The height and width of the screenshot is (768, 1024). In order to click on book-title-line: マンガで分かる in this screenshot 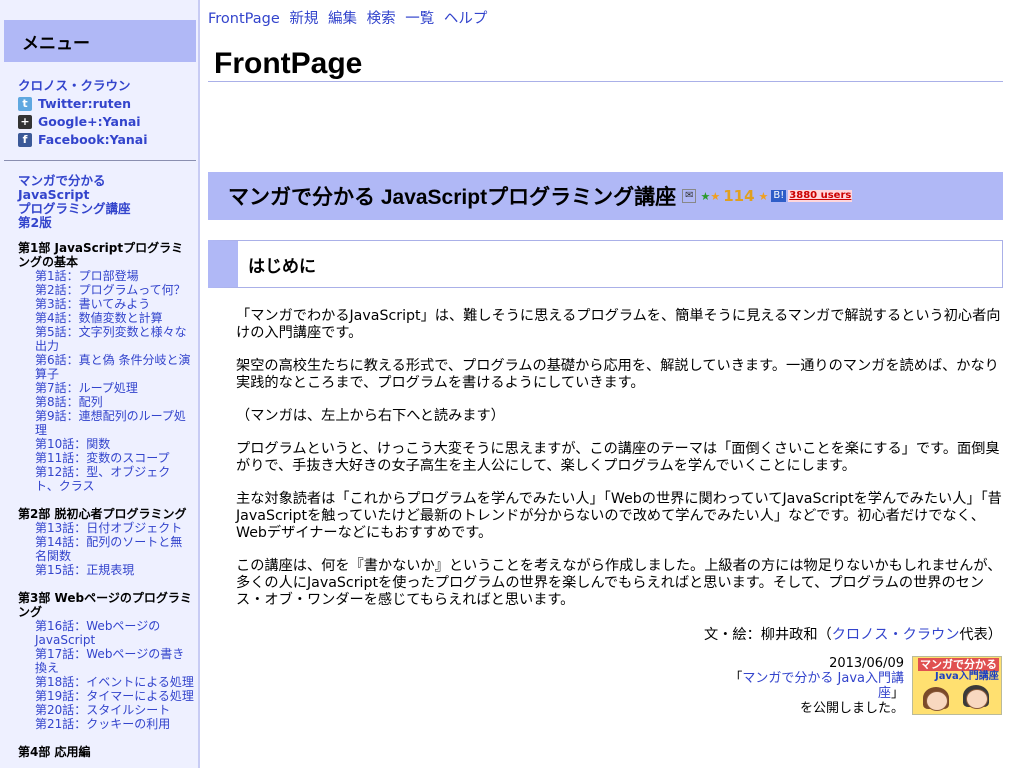, I will do `click(62, 180)`.